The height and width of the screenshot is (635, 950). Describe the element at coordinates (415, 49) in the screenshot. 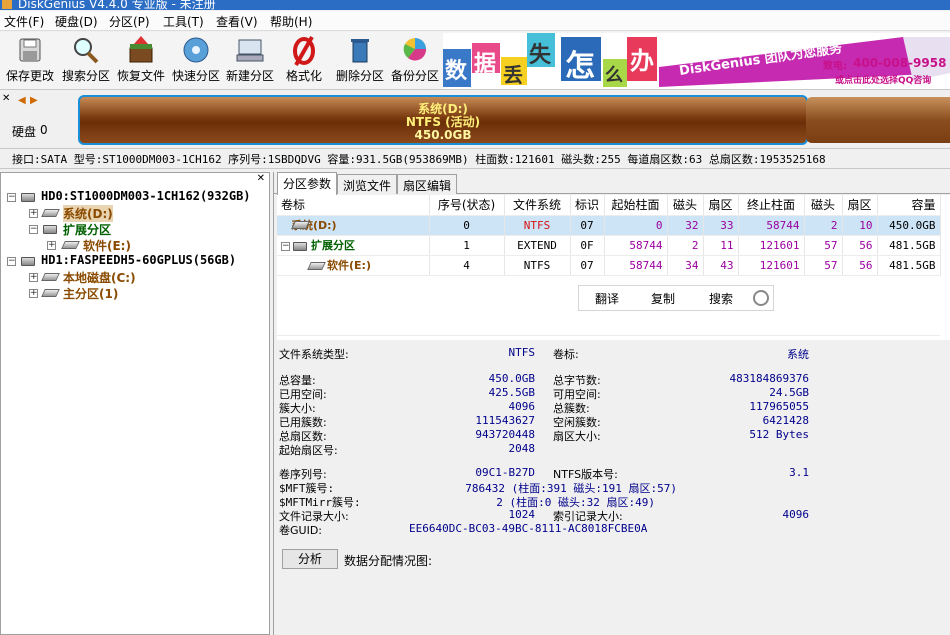

I see `pie-backup-icon` at that location.